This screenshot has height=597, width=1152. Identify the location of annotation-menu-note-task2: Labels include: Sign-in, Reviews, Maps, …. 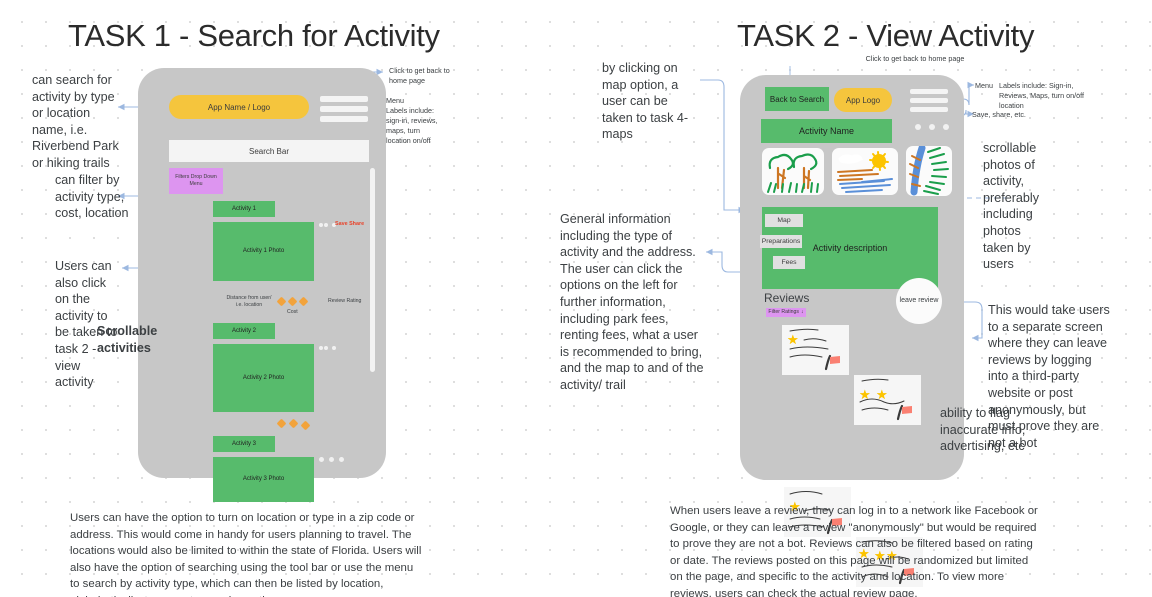
(1041, 96).